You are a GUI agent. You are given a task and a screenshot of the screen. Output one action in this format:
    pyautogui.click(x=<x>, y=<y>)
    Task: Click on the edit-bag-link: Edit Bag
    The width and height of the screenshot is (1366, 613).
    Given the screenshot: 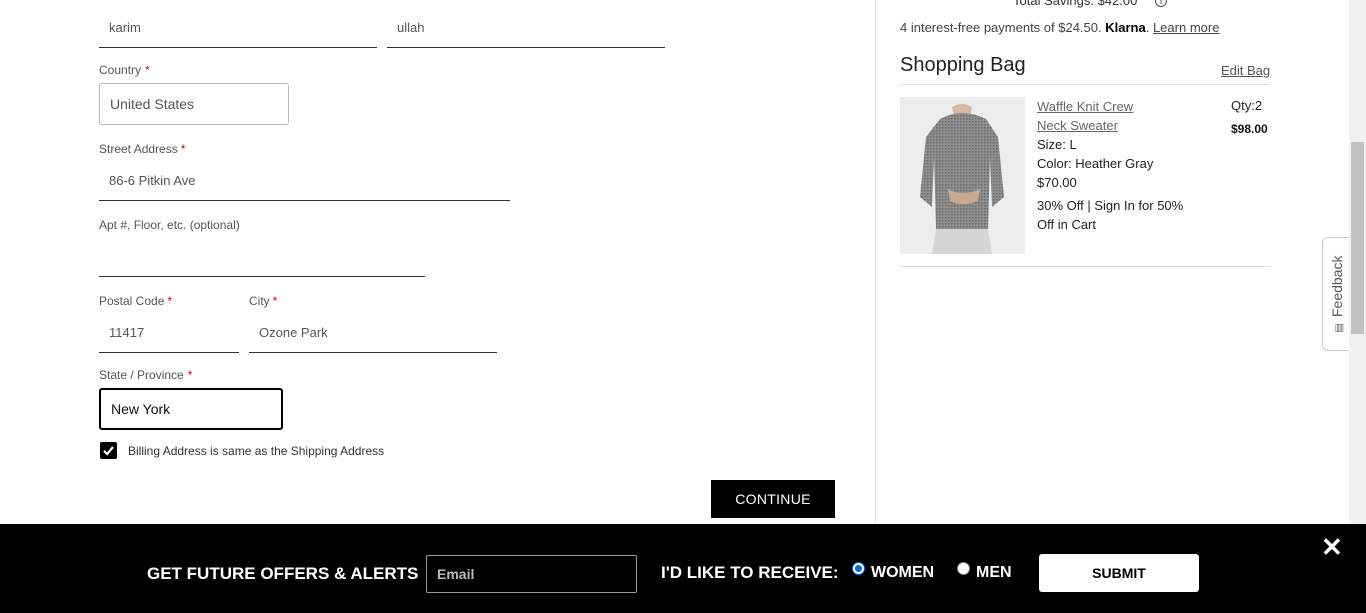 What is the action you would take?
    pyautogui.click(x=1245, y=70)
    